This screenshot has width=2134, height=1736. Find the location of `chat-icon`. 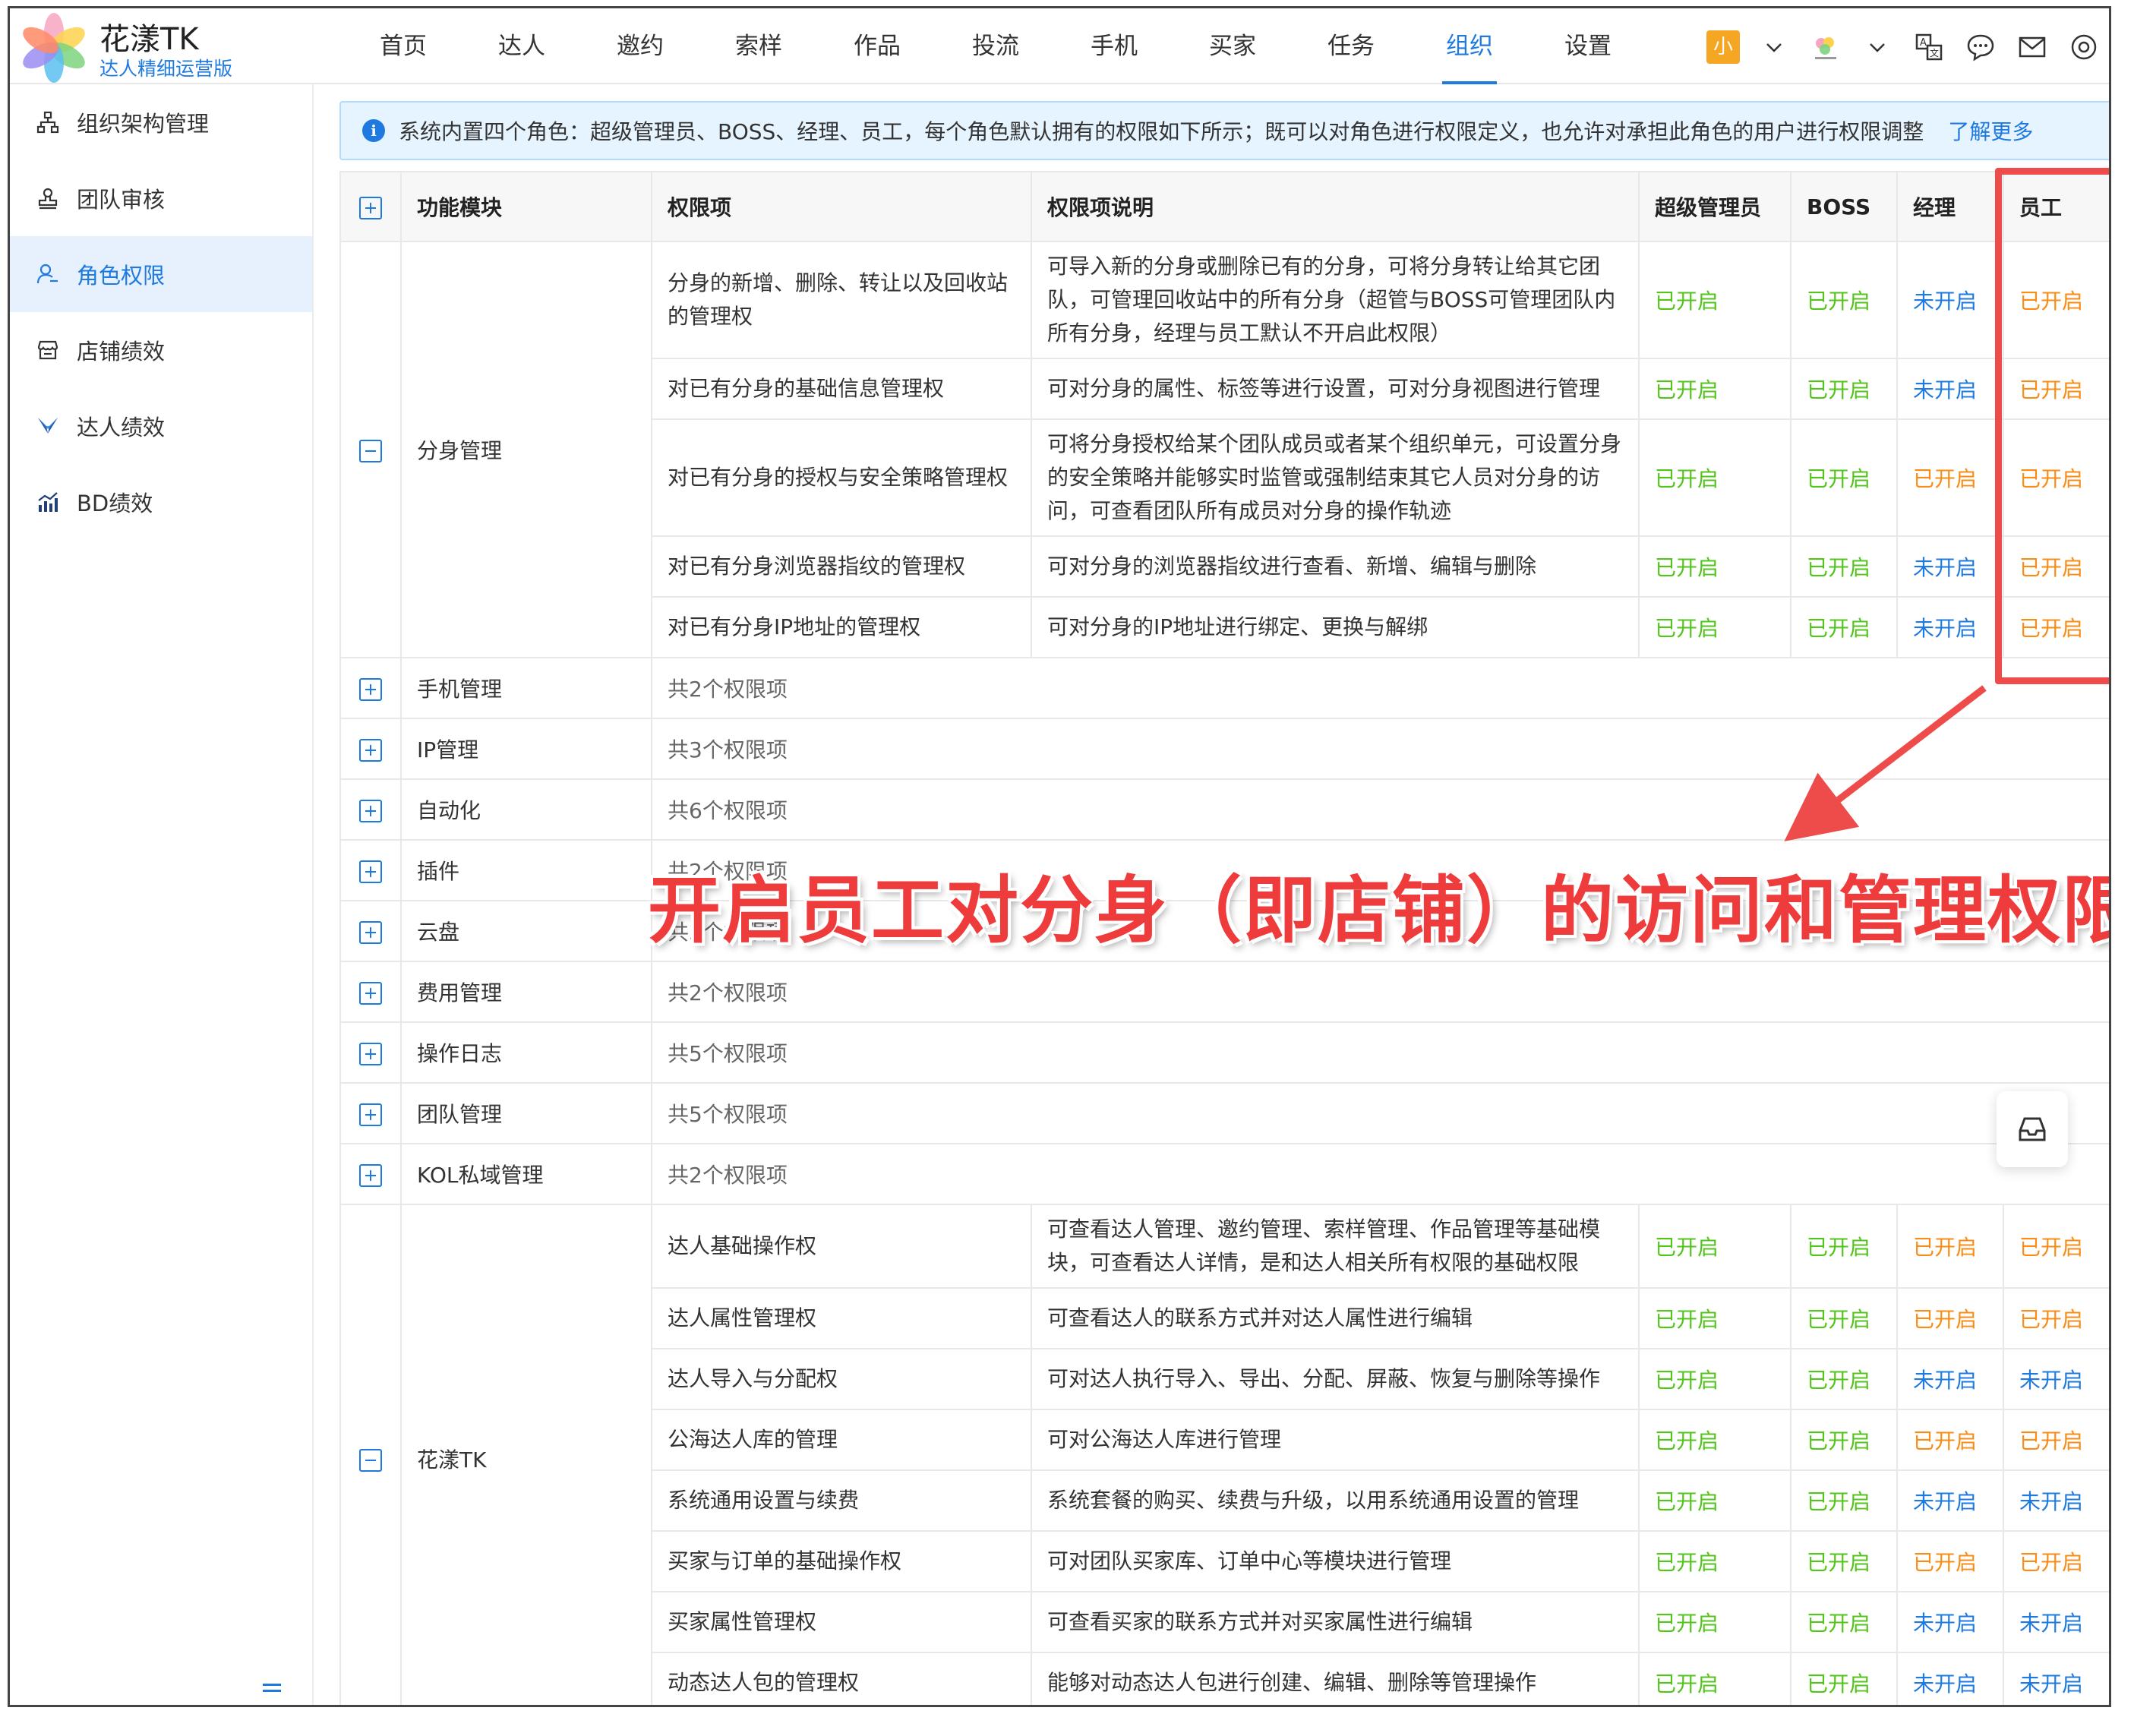

chat-icon is located at coordinates (1980, 47).